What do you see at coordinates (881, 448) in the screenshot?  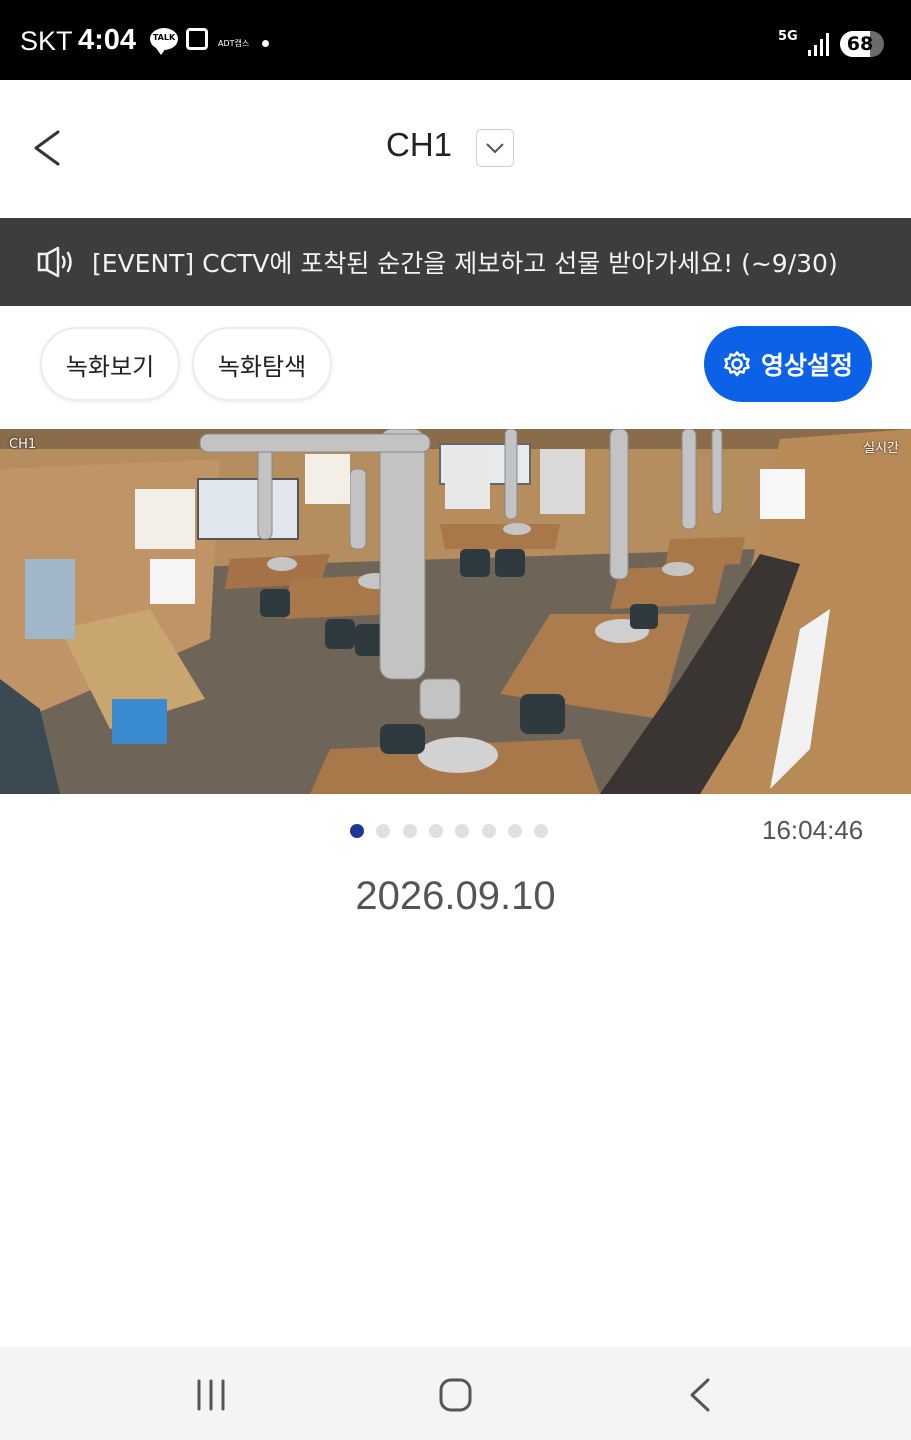 I see `live-indicator: 실시간` at bounding box center [881, 448].